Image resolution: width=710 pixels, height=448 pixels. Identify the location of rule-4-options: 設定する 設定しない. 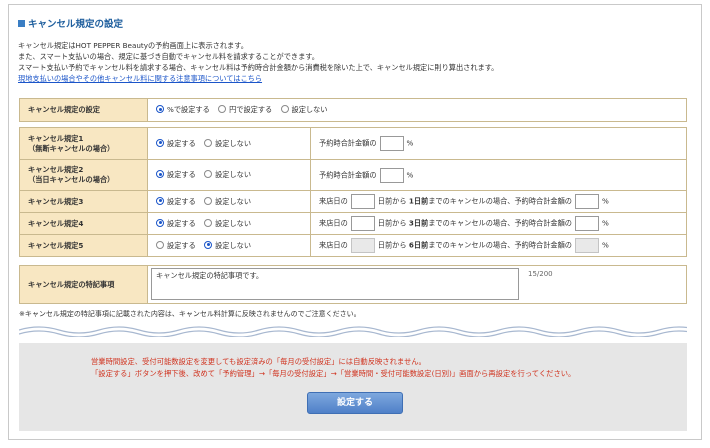
(229, 223).